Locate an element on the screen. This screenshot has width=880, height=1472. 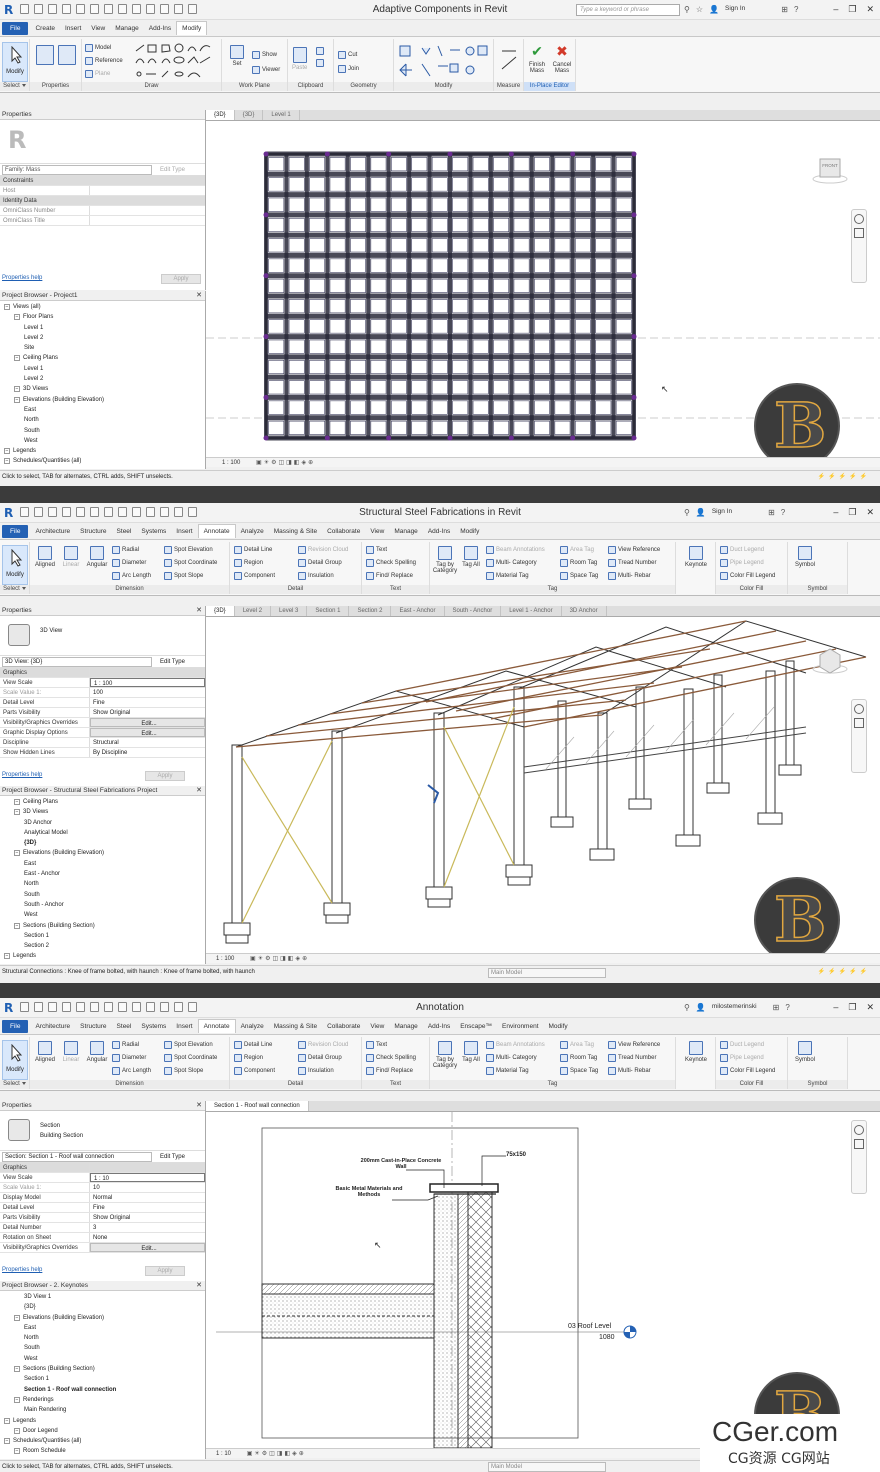
property-value: Show Original is located at coordinates (147, 712).